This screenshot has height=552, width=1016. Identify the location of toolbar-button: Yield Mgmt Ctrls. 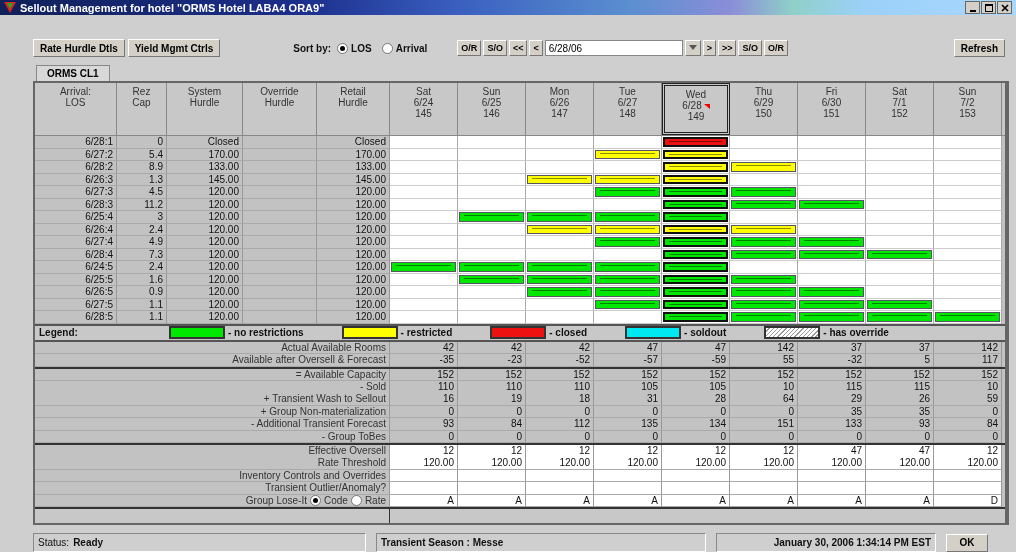
(174, 48).